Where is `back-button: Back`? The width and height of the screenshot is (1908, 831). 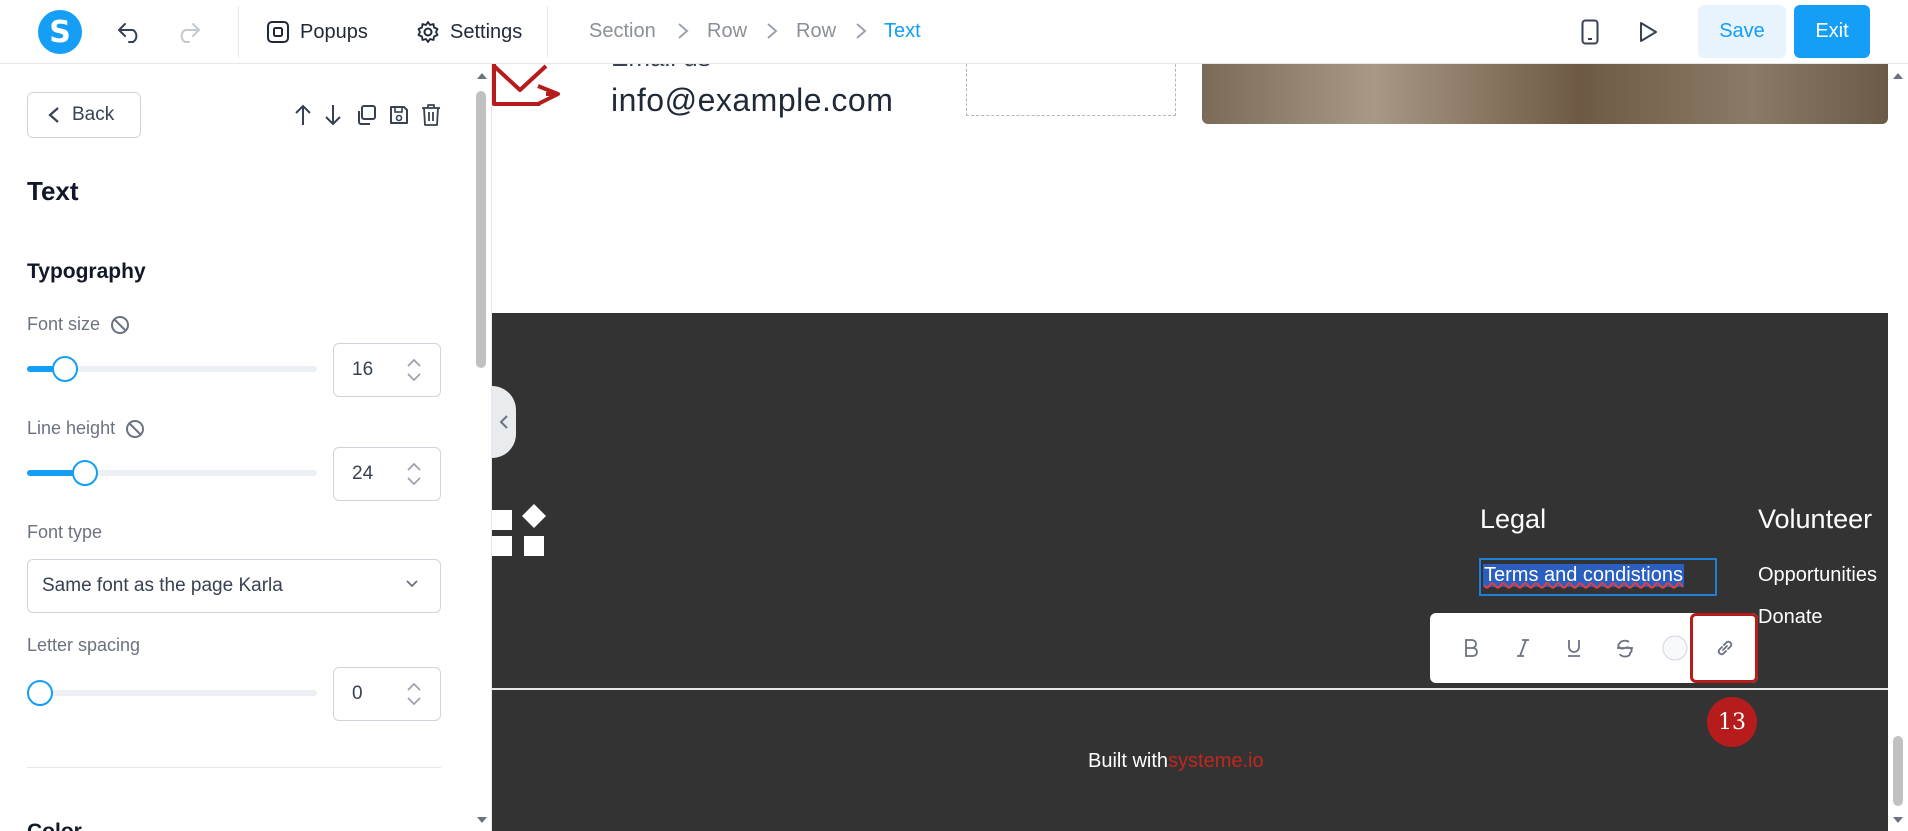 back-button: Back is located at coordinates (84, 115).